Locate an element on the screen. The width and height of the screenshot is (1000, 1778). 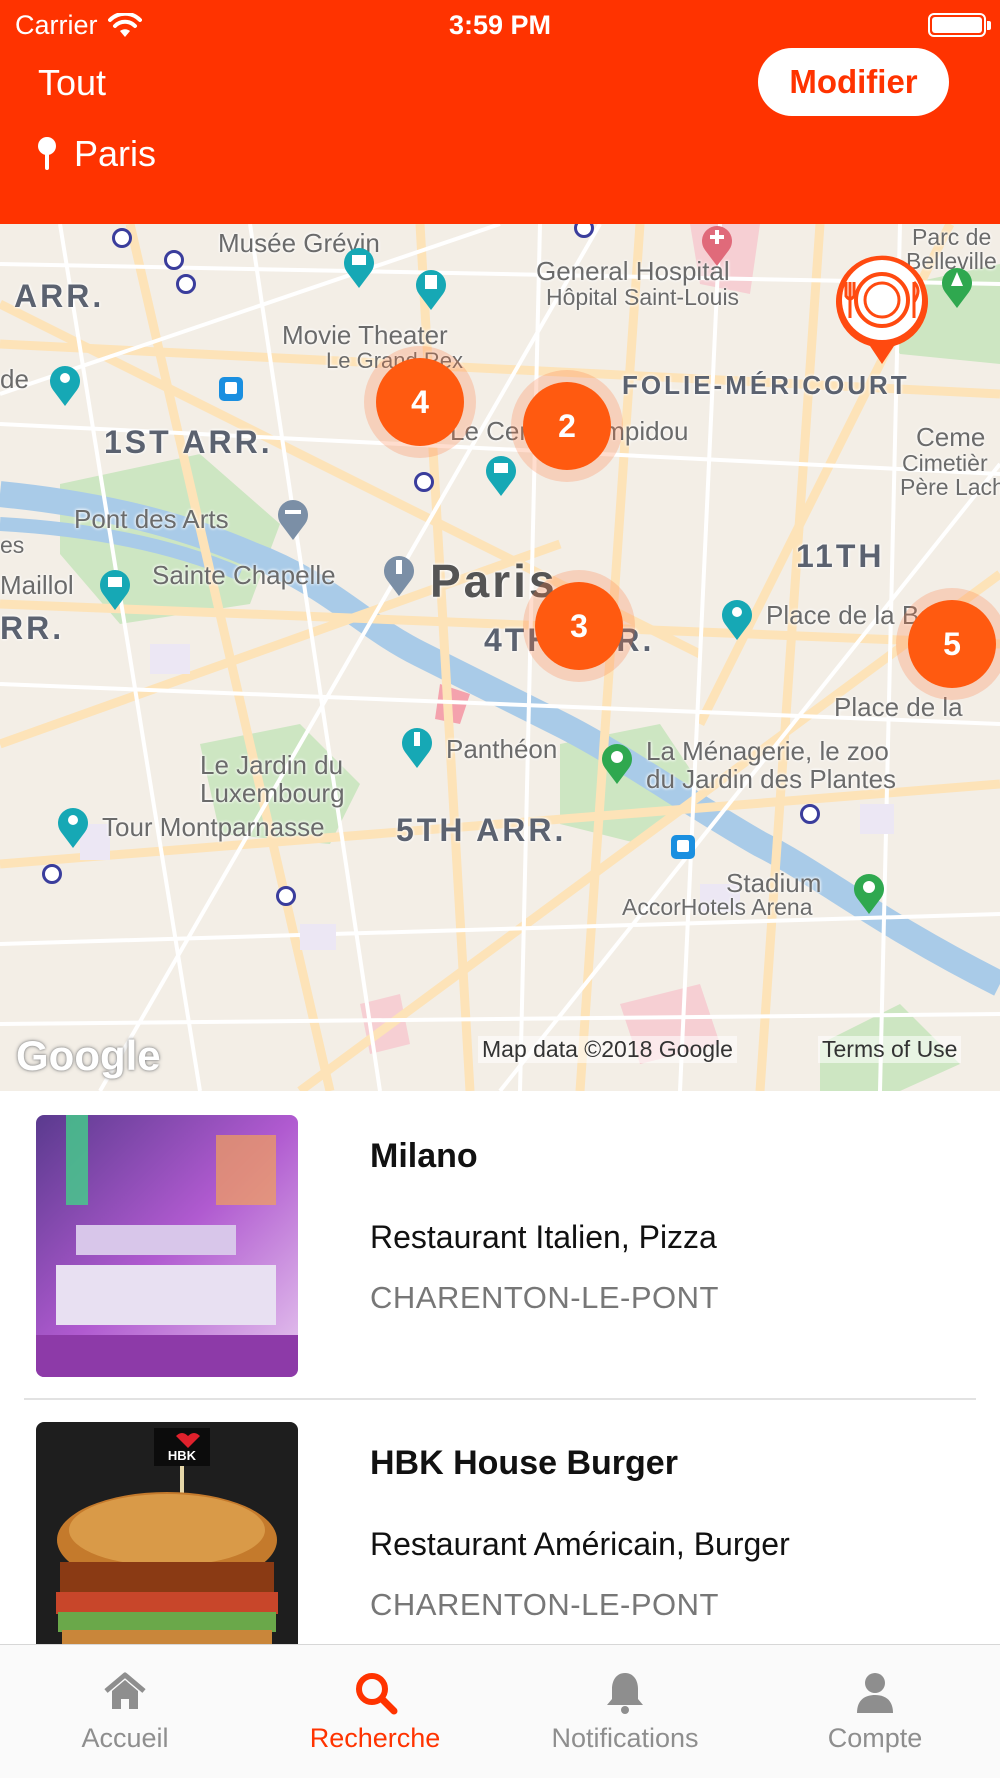
map-cluster: 5 is located at coordinates (952, 644).